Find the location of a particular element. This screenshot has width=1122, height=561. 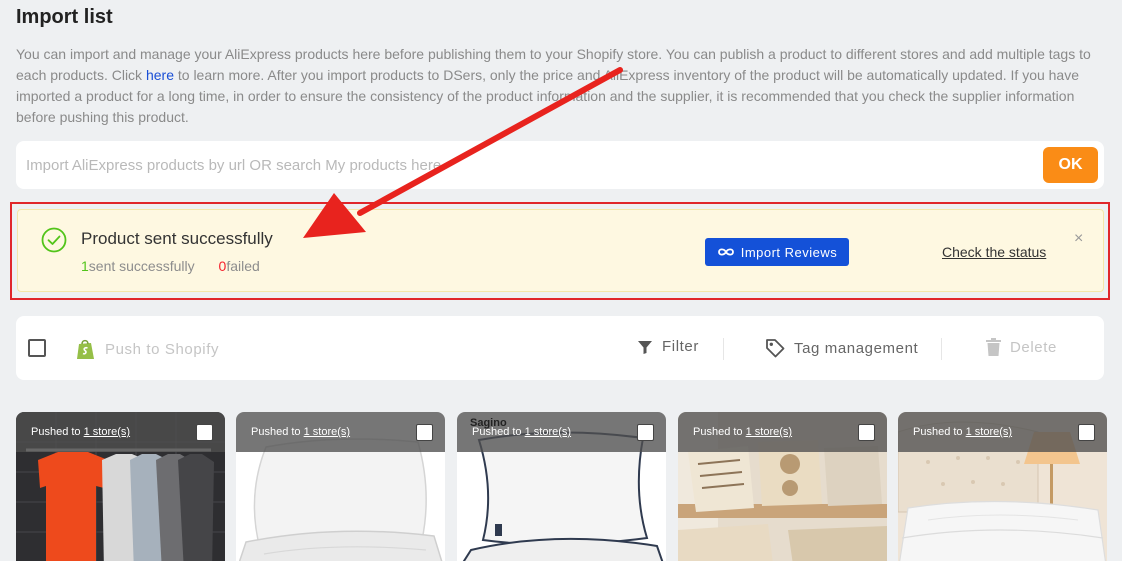

import-search-bar: OK is located at coordinates (560, 165).